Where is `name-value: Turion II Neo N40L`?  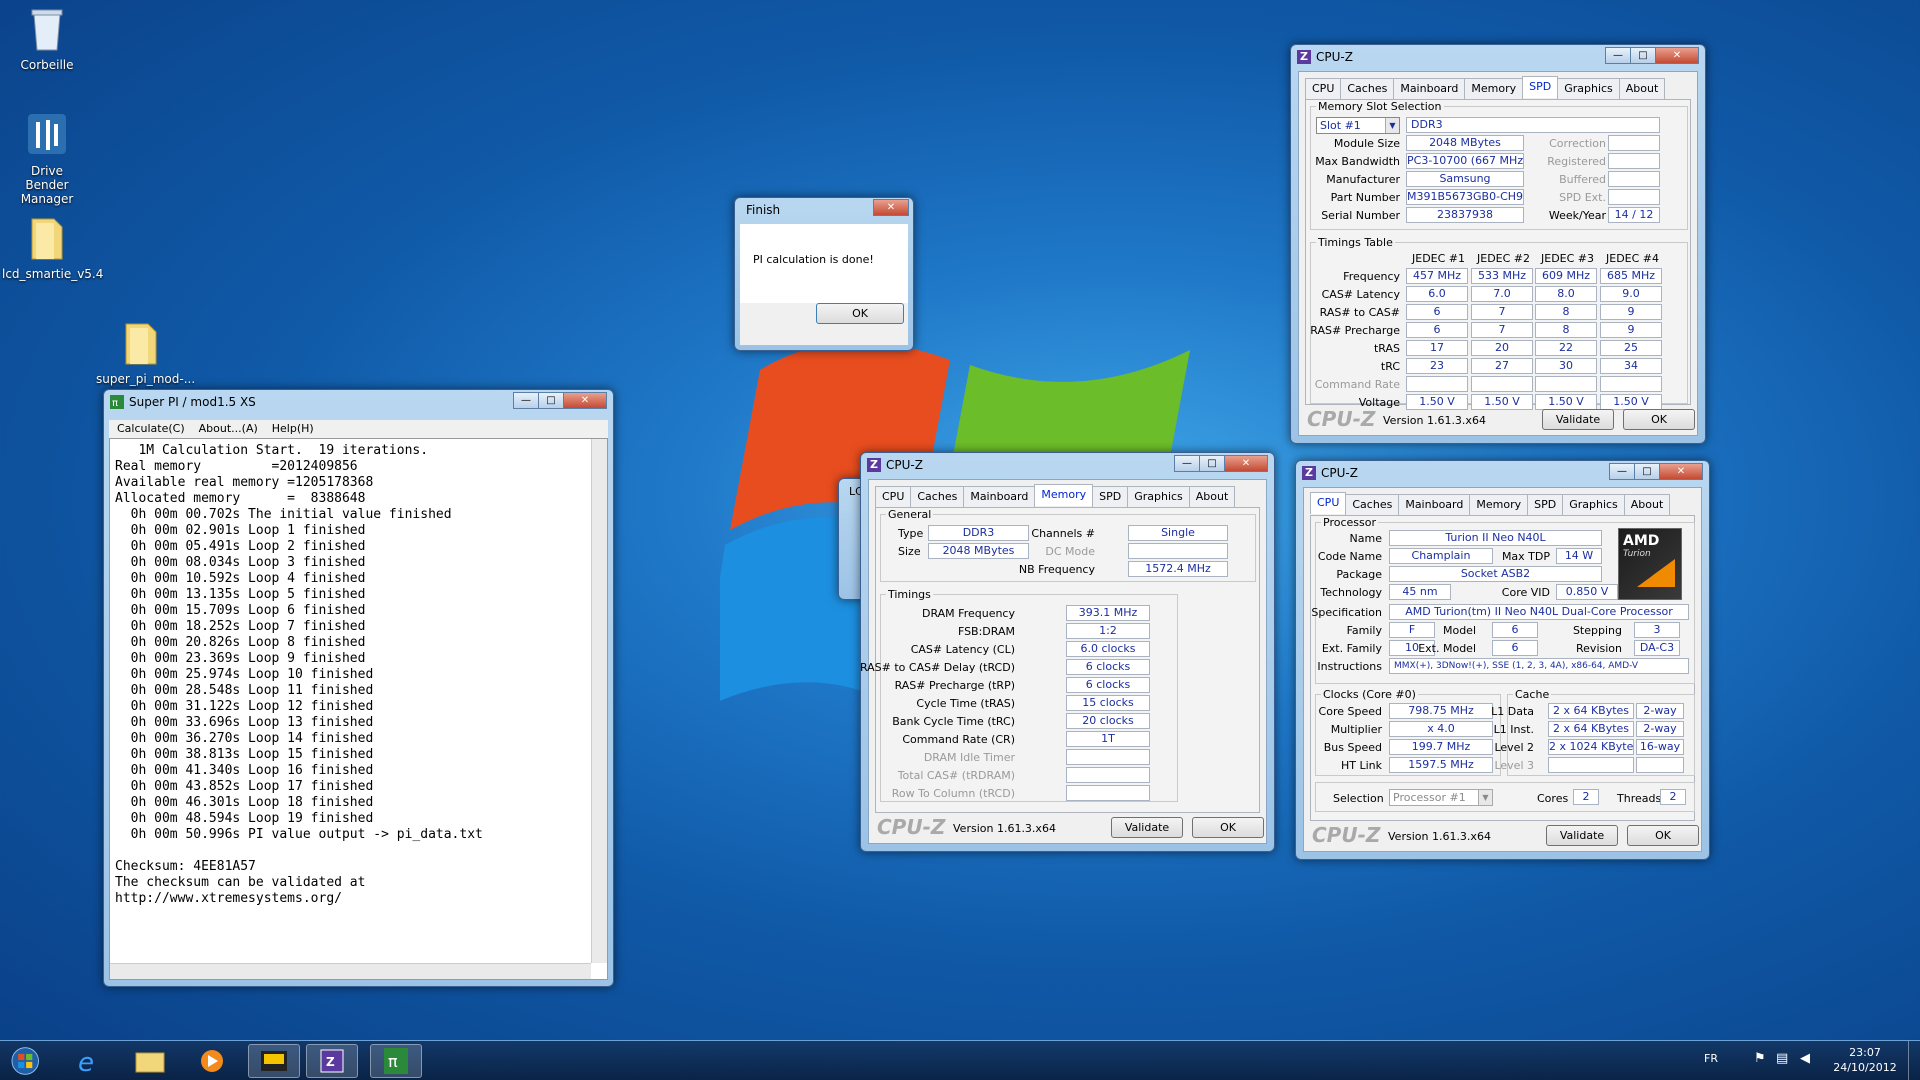
name-value: Turion II Neo N40L is located at coordinates (1495, 538).